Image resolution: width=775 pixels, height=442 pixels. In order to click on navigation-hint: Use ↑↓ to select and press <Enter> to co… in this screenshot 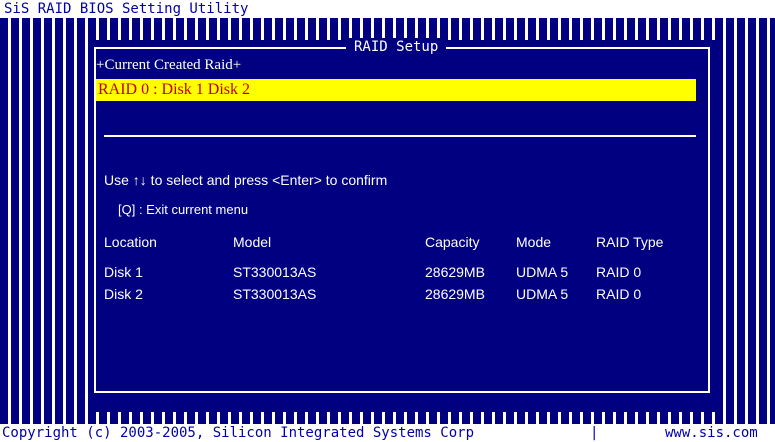, I will do `click(246, 180)`.